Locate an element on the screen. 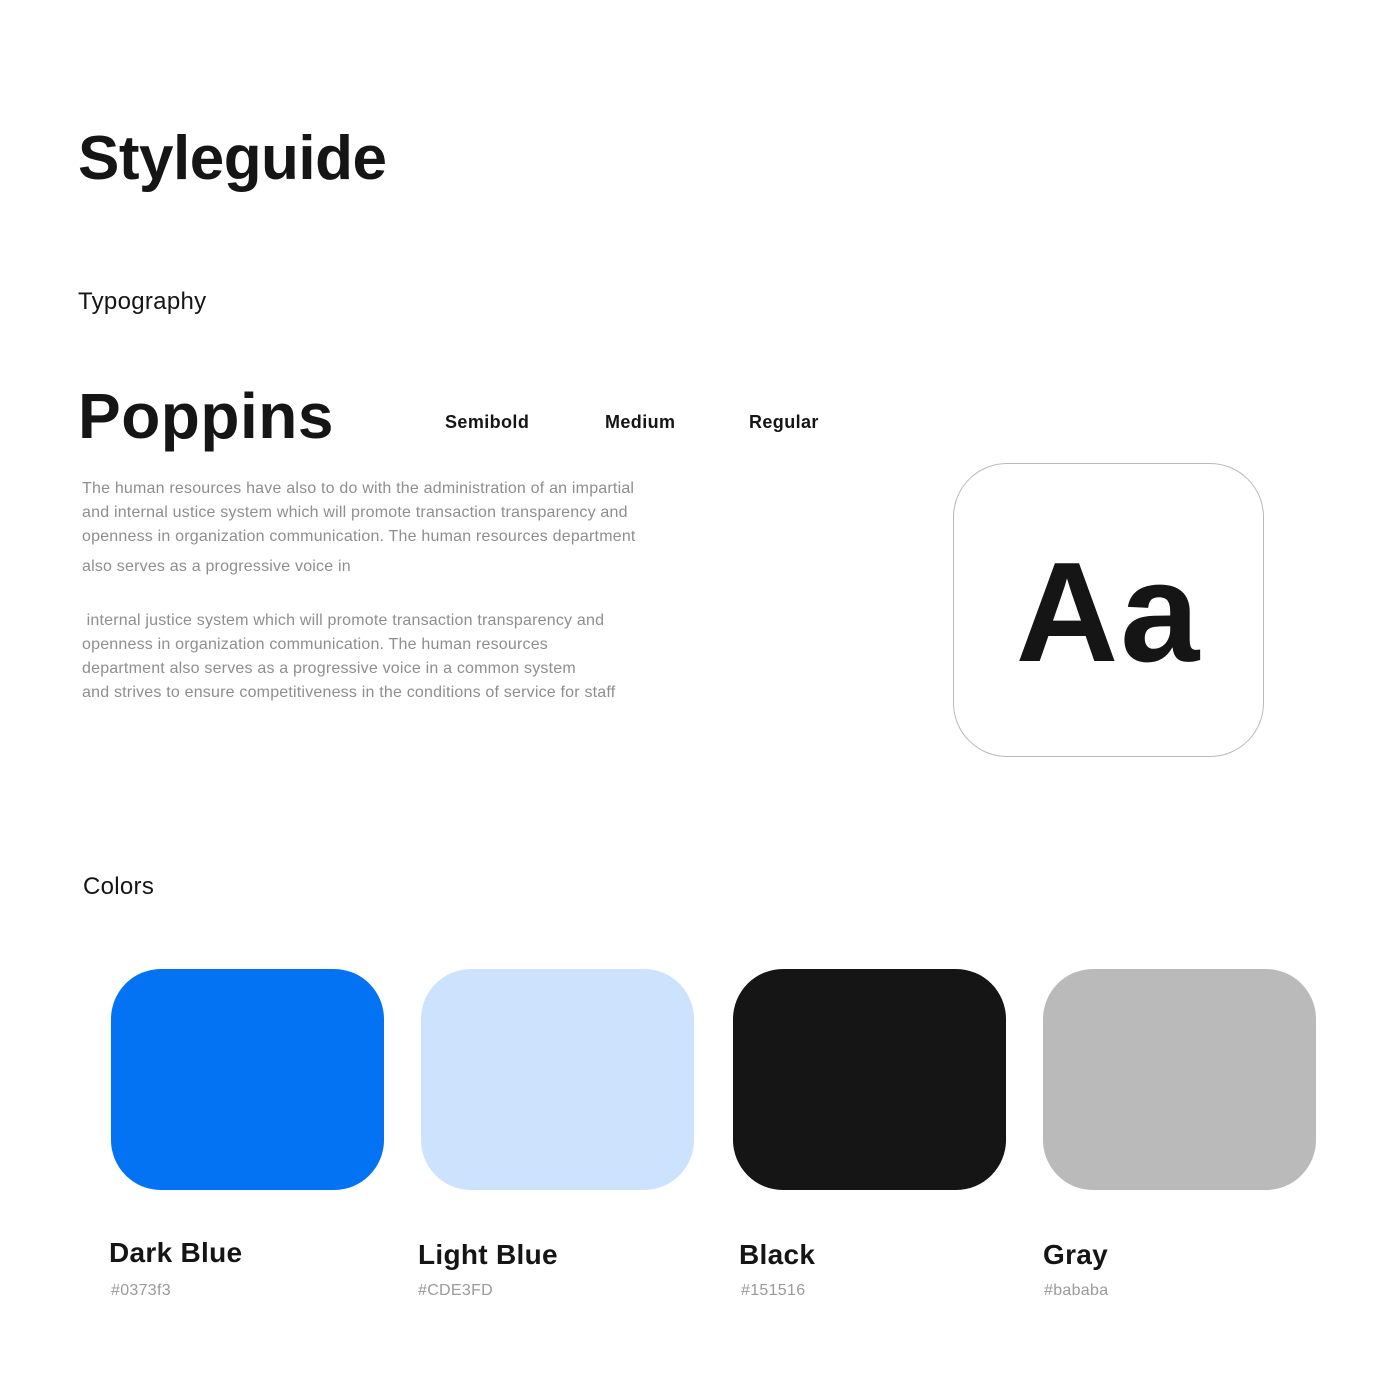 This screenshot has height=1389, width=1400. swatch-hex: #0373f3 is located at coordinates (141, 1290).